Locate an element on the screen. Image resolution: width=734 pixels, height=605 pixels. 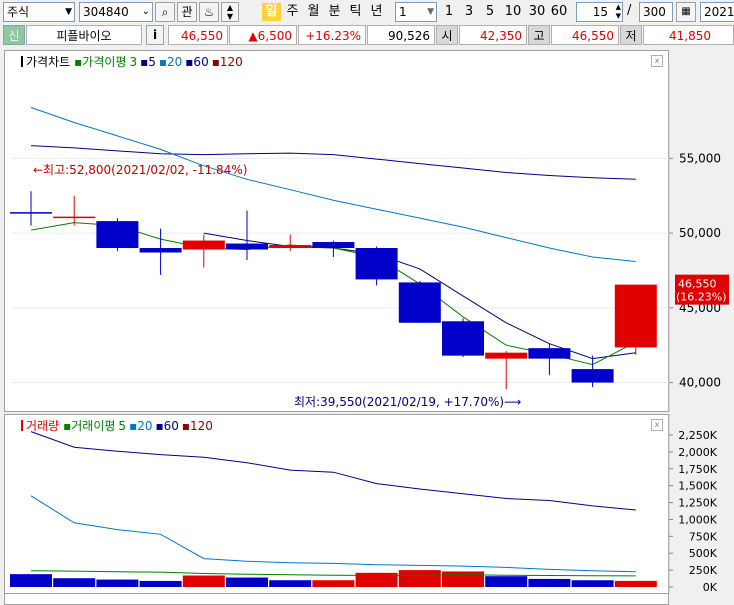
low-price: 41,850 is located at coordinates (688, 35).